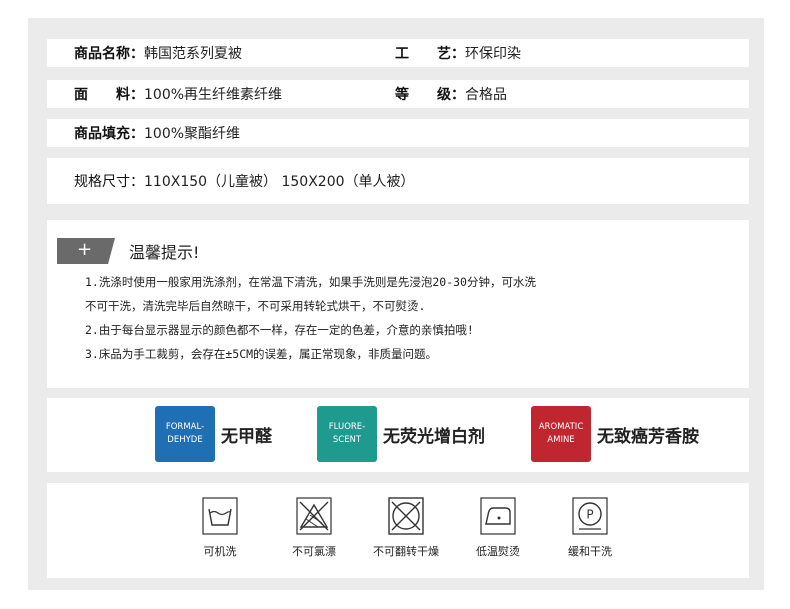  I want to click on low-iron-icon, so click(498, 516).